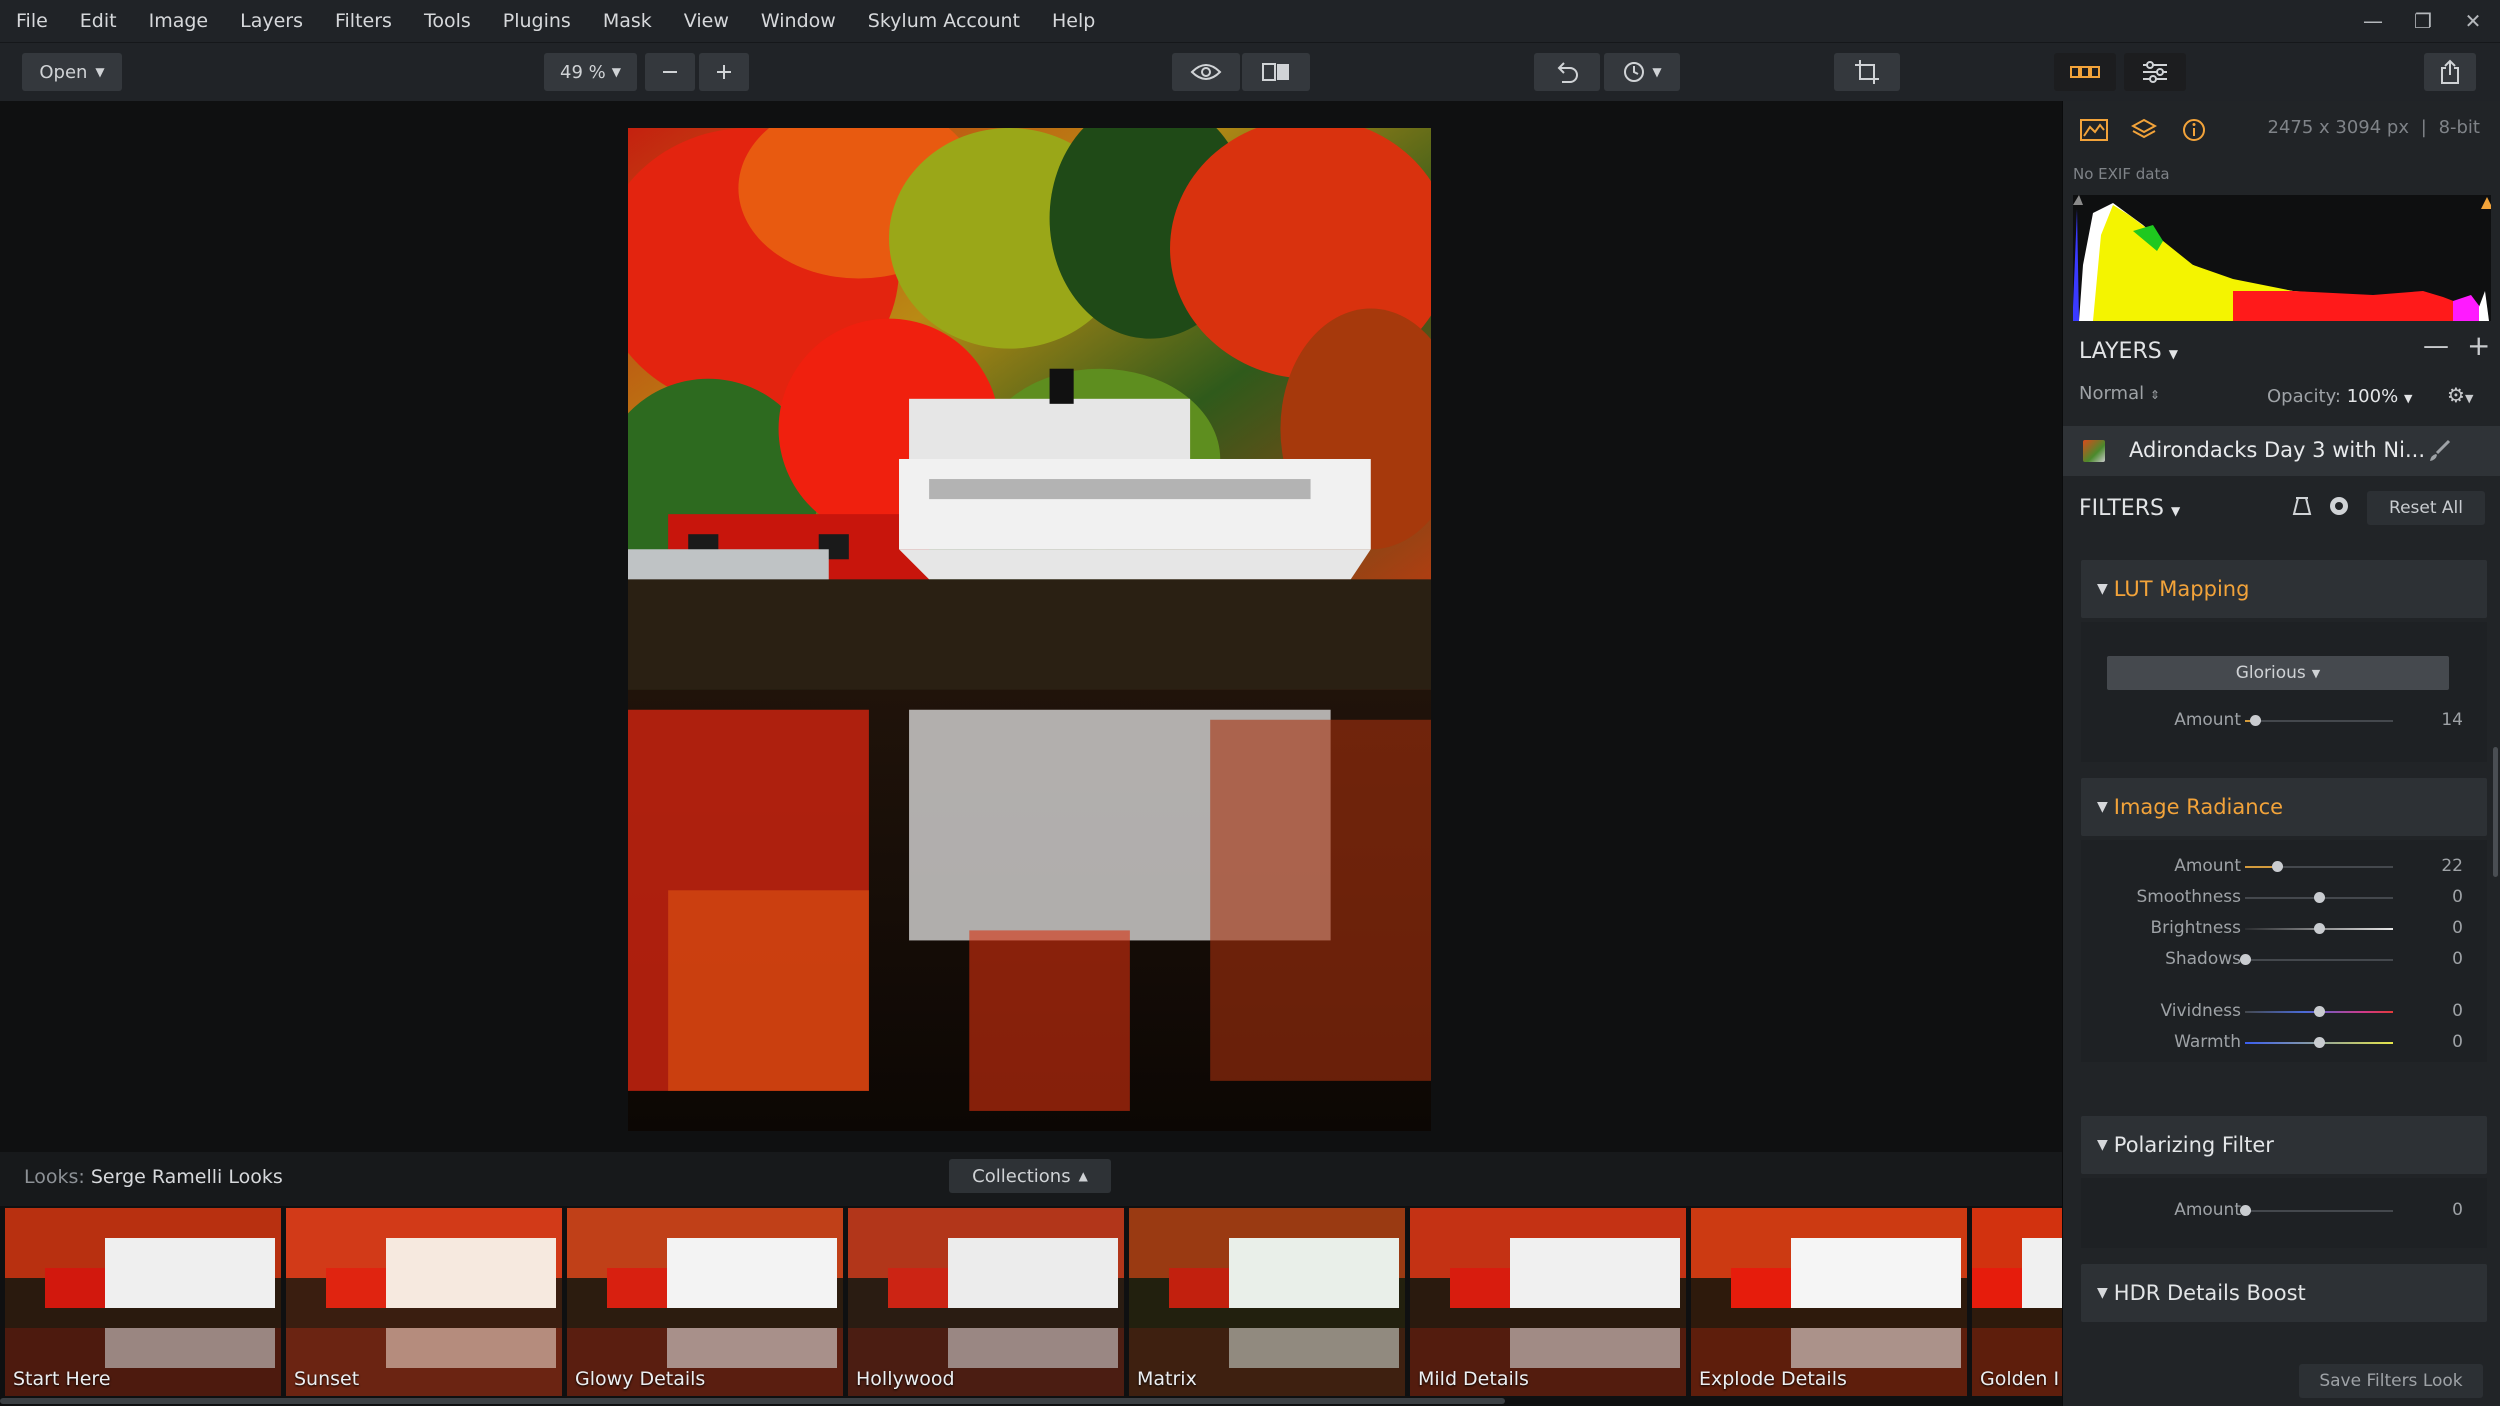 The width and height of the screenshot is (2500, 1406). I want to click on look-thumbnail: Hollywood, so click(986, 1302).